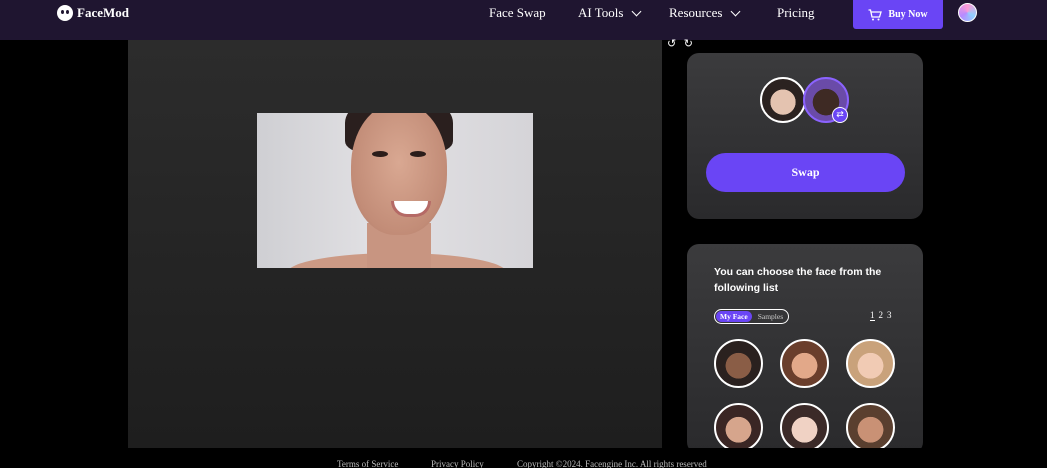 This screenshot has width=1047, height=468. Describe the element at coordinates (696, 12) in the screenshot. I see `nav-resources-label: Resources` at that location.